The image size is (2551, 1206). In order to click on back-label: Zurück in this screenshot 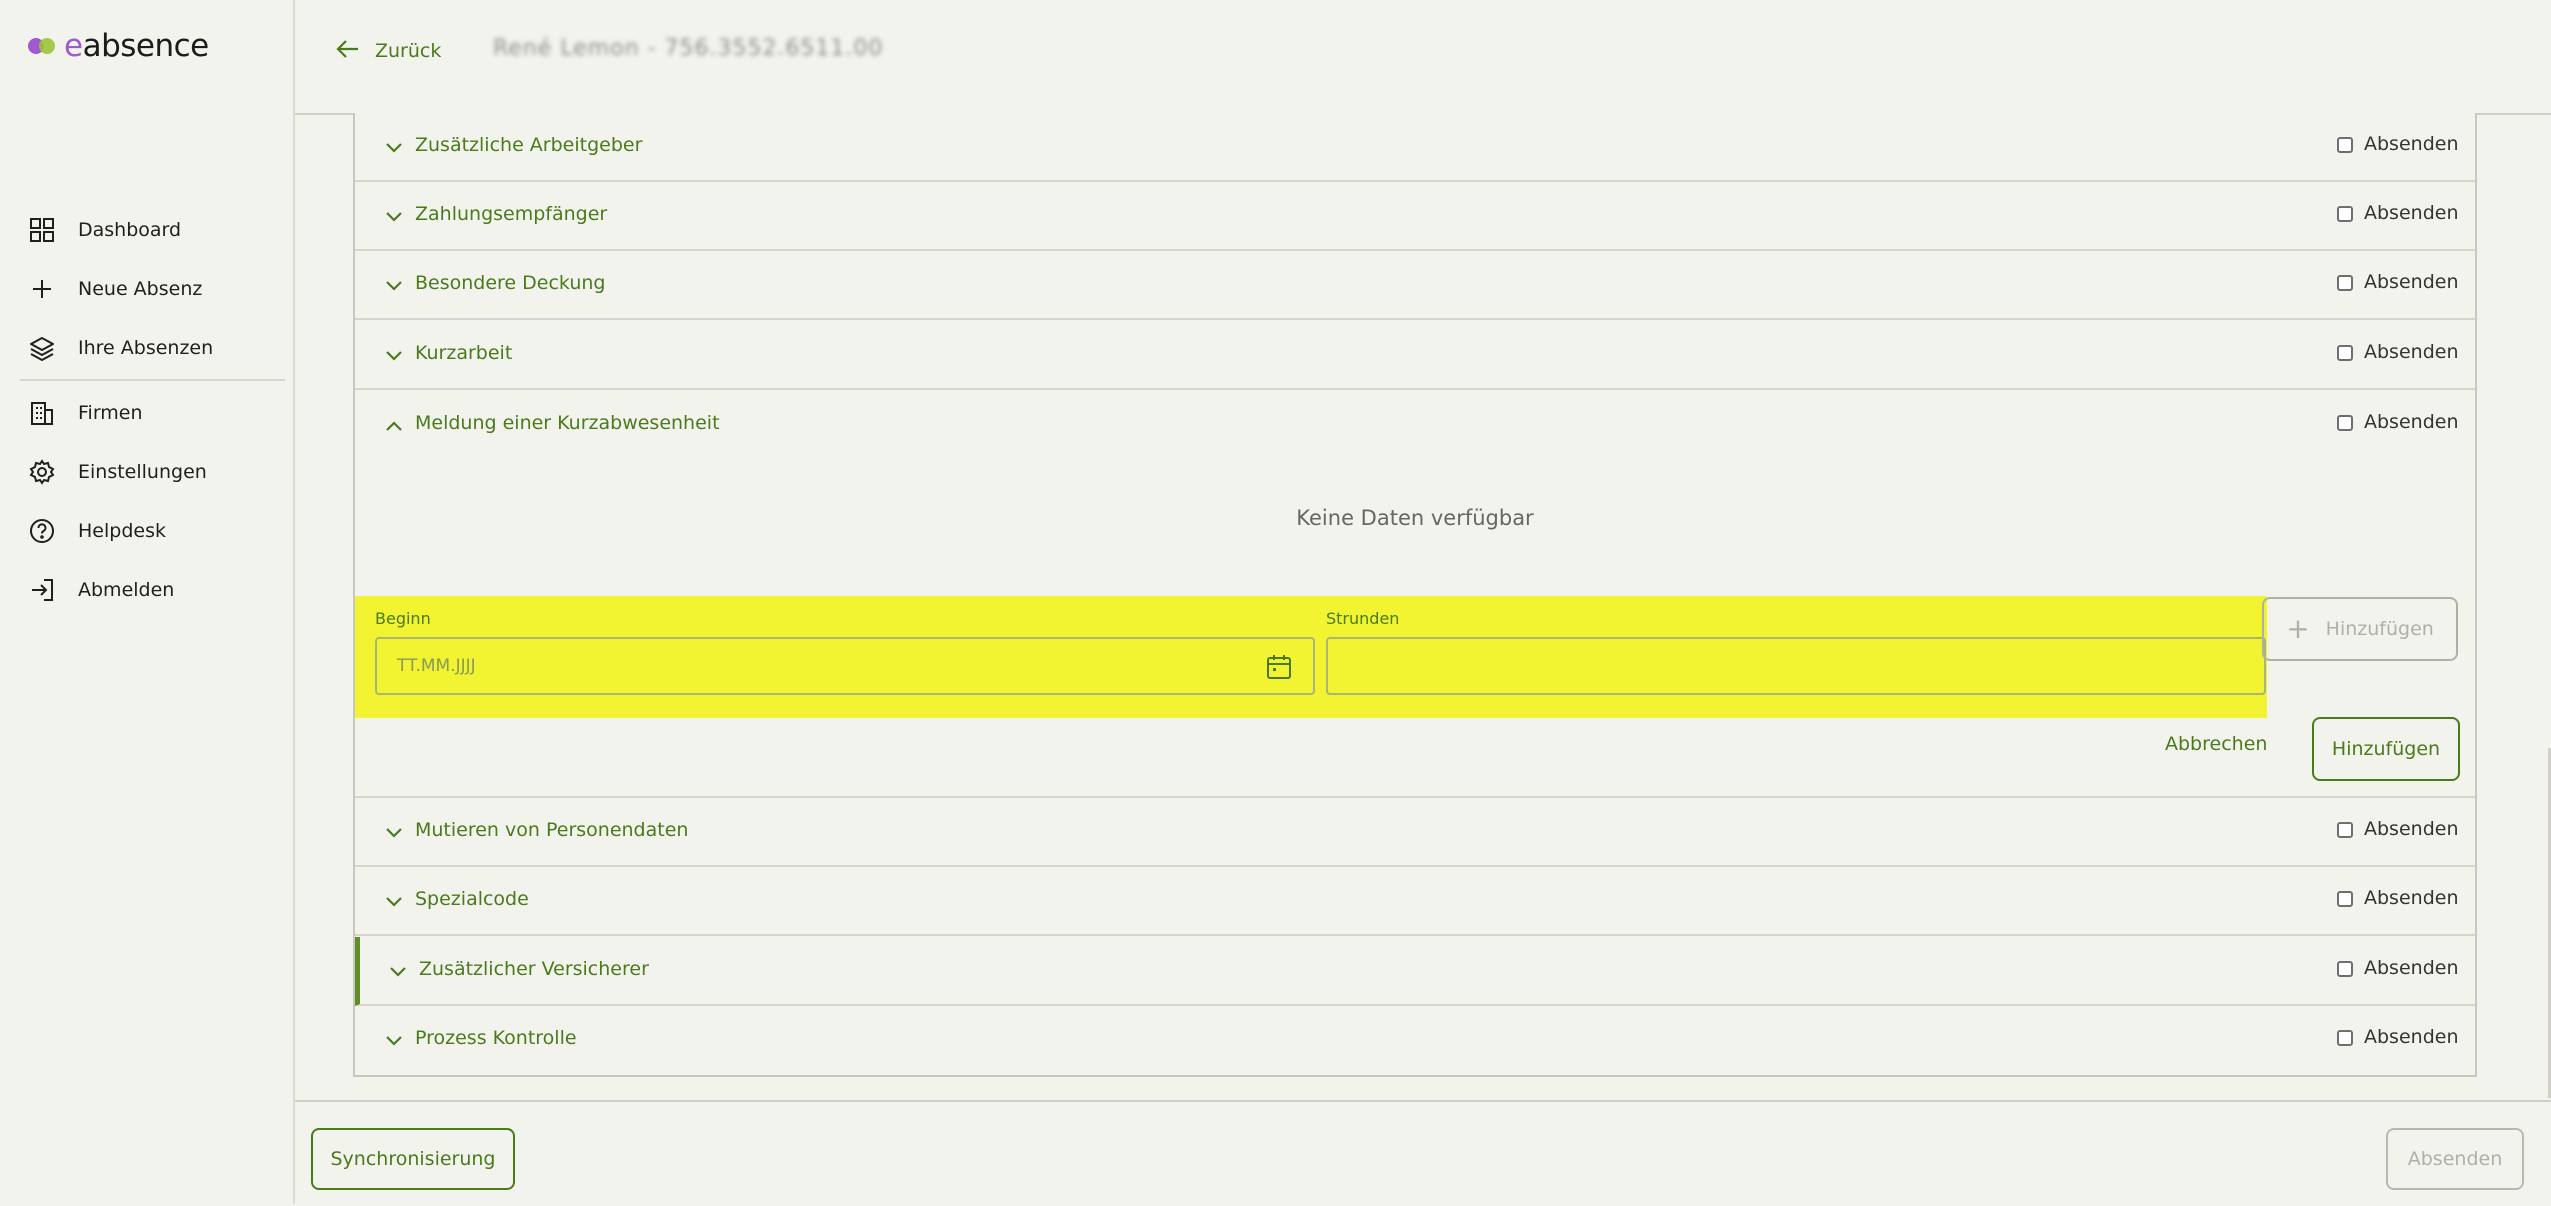, I will do `click(408, 51)`.